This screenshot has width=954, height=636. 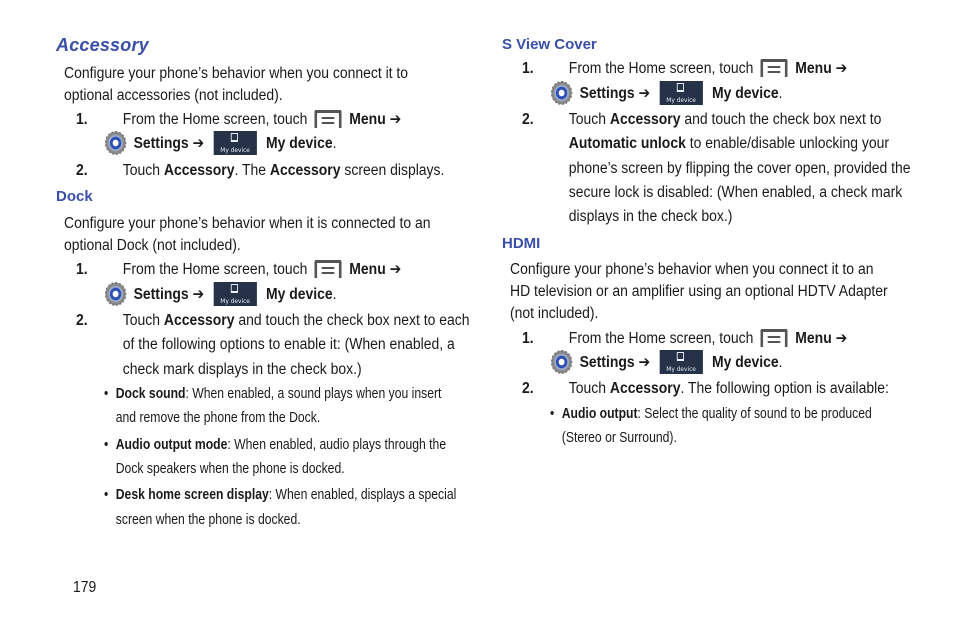 What do you see at coordinates (150, 394) in the screenshot?
I see `bullet-label: Dock sound` at bounding box center [150, 394].